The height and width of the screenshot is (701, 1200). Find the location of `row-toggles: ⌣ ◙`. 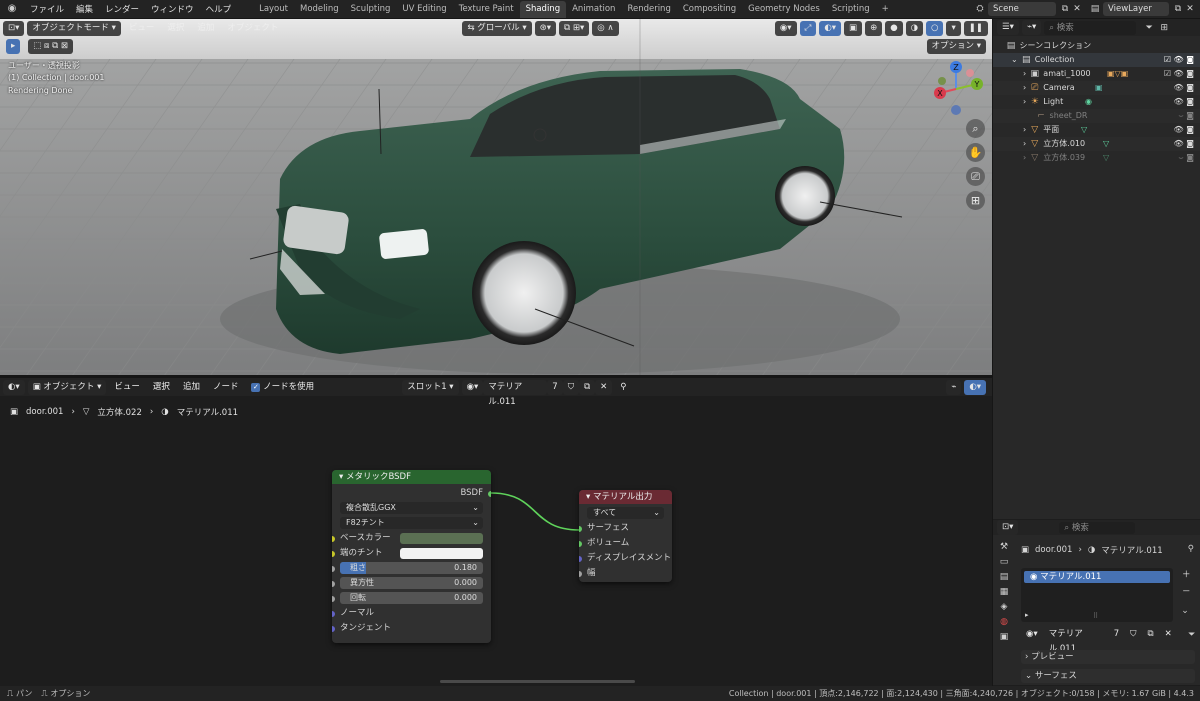

row-toggles: ⌣ ◙ is located at coordinates (1186, 116).